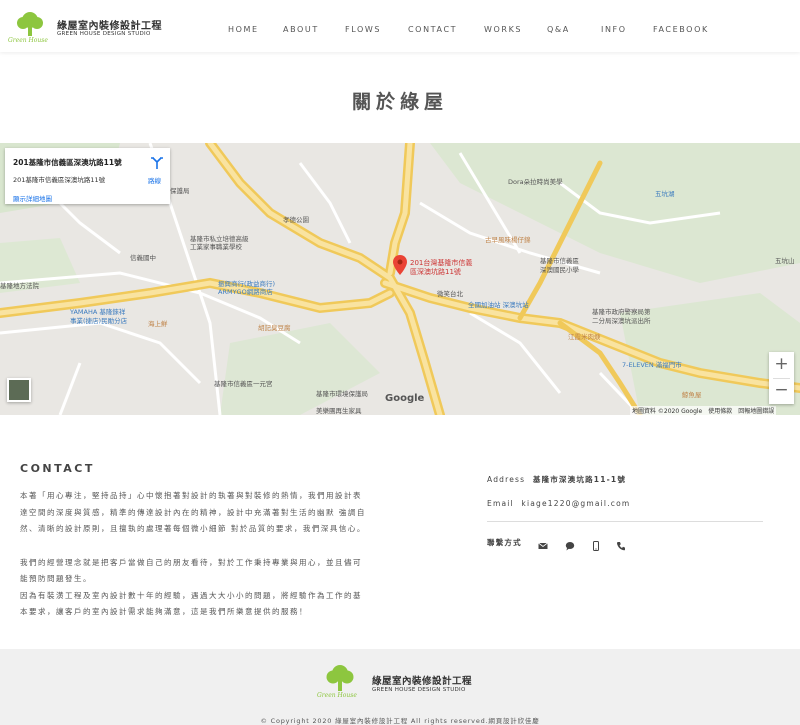  What do you see at coordinates (98, 320) in the screenshot?
I see `map-label: 事業(捷店)民勛分店` at bounding box center [98, 320].